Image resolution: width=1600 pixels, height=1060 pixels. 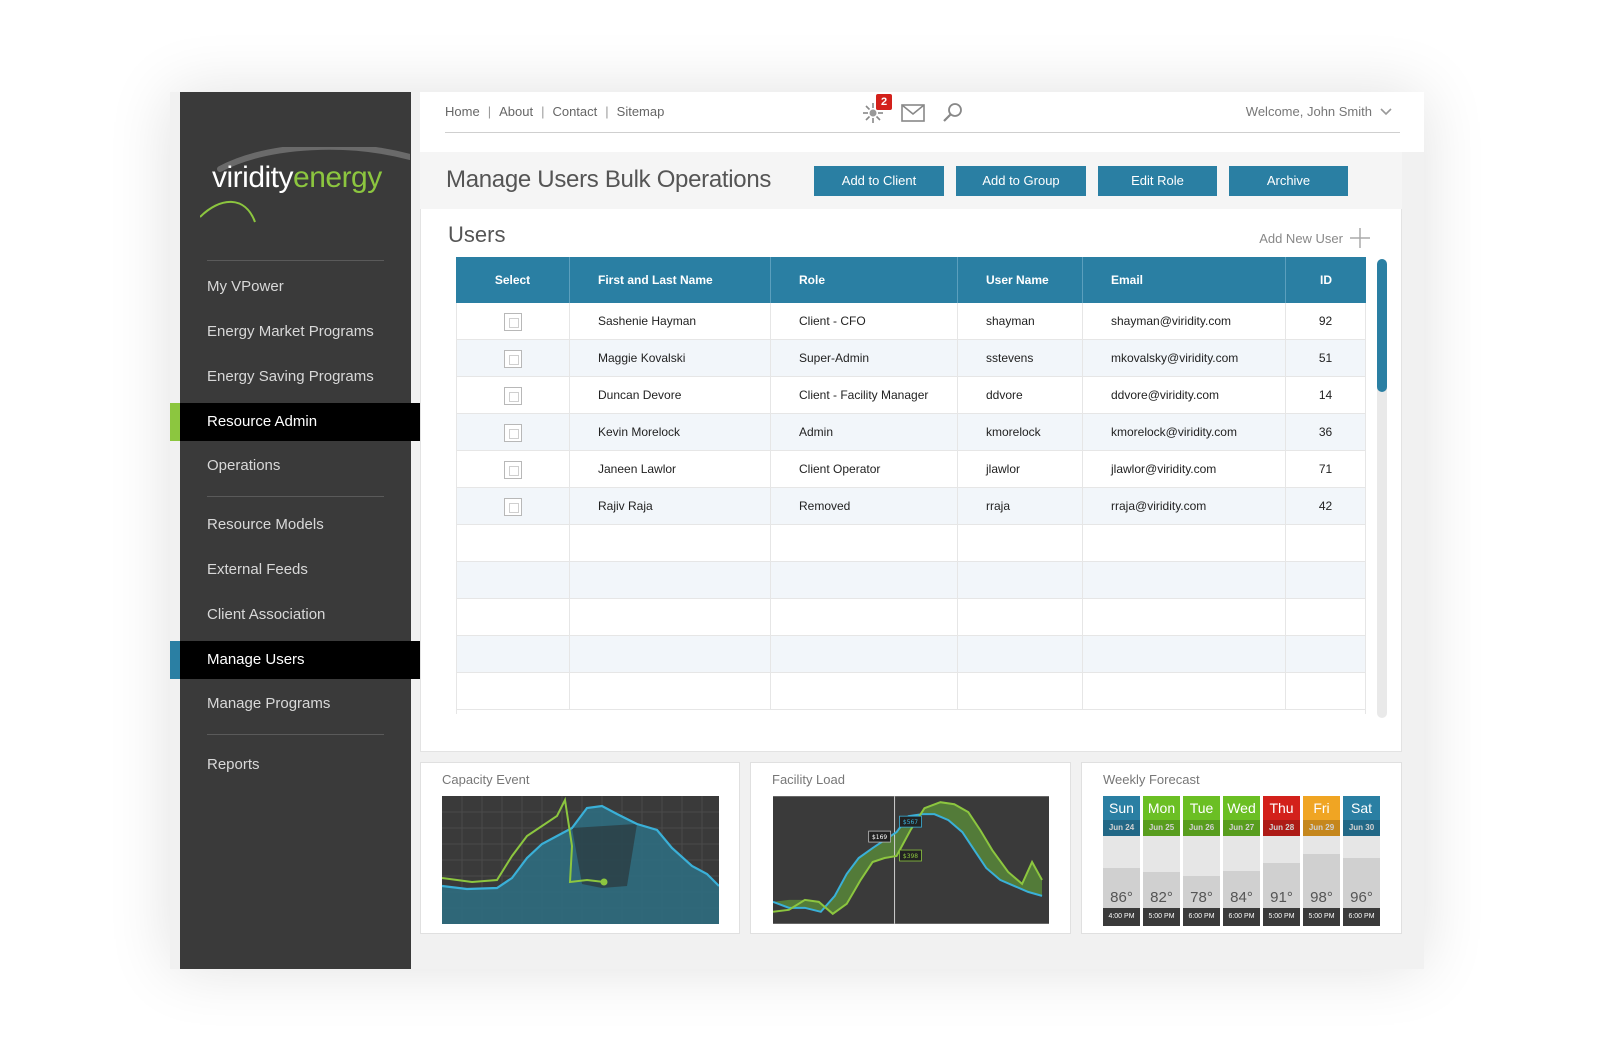 I want to click on forecast-day: Wed Jun 27 84° 6:00 PM, so click(x=1241, y=861).